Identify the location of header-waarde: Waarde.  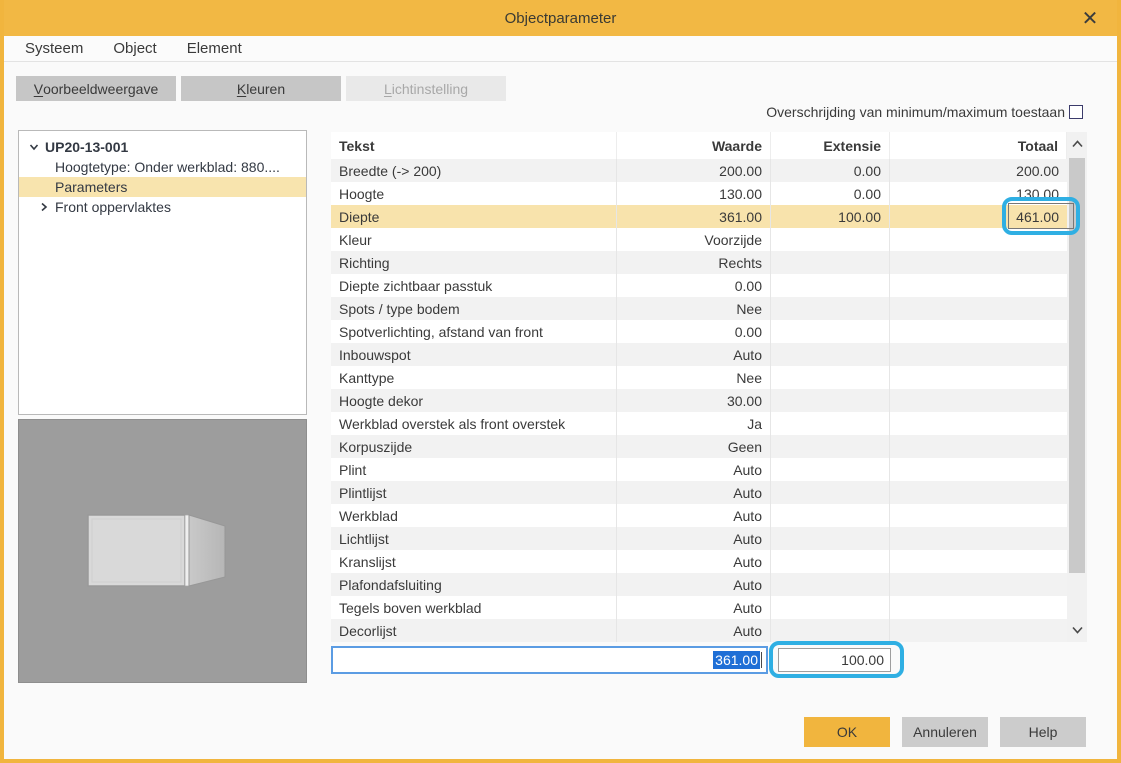
(694, 145).